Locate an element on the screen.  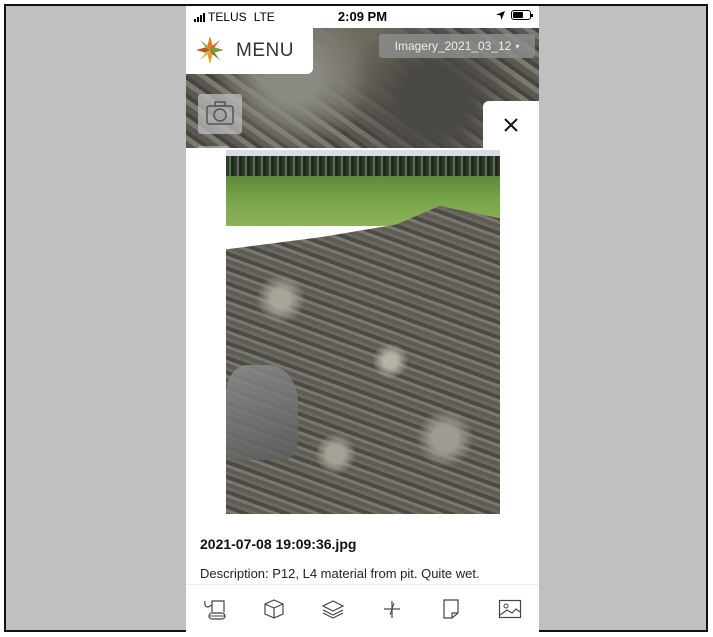
cube-icon is located at coordinates (274, 609).